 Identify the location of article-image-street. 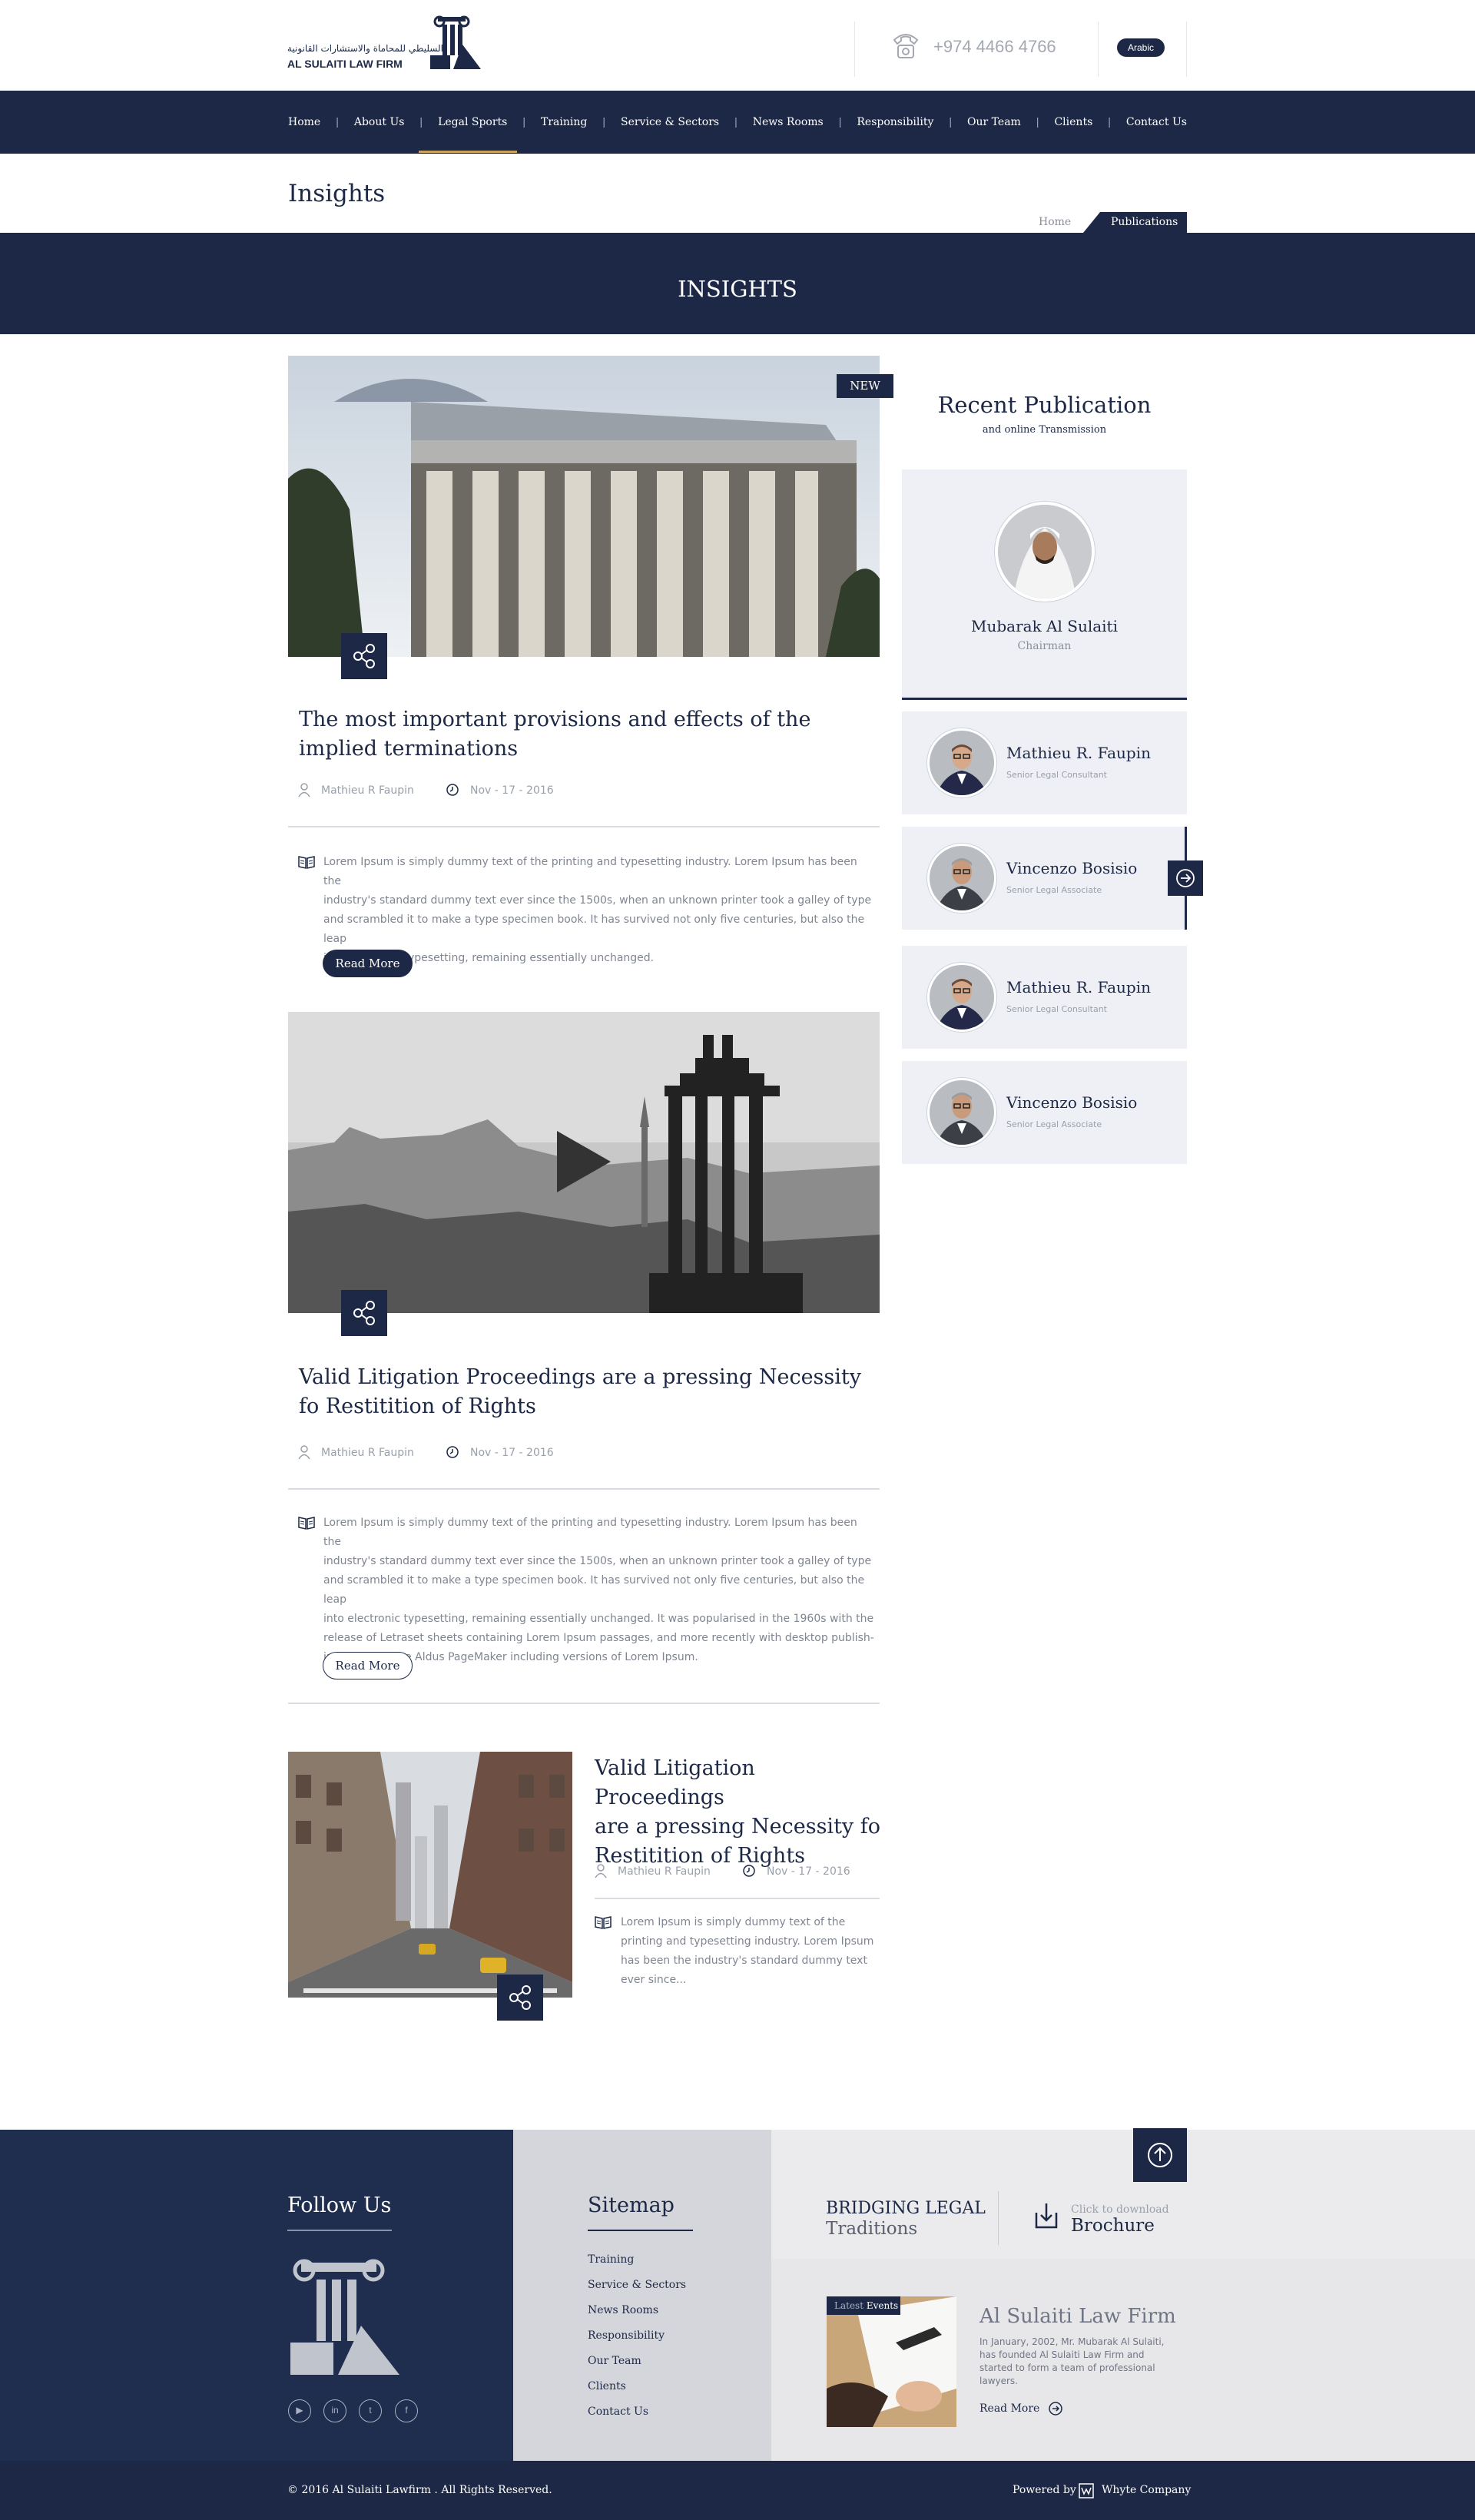
(430, 1875).